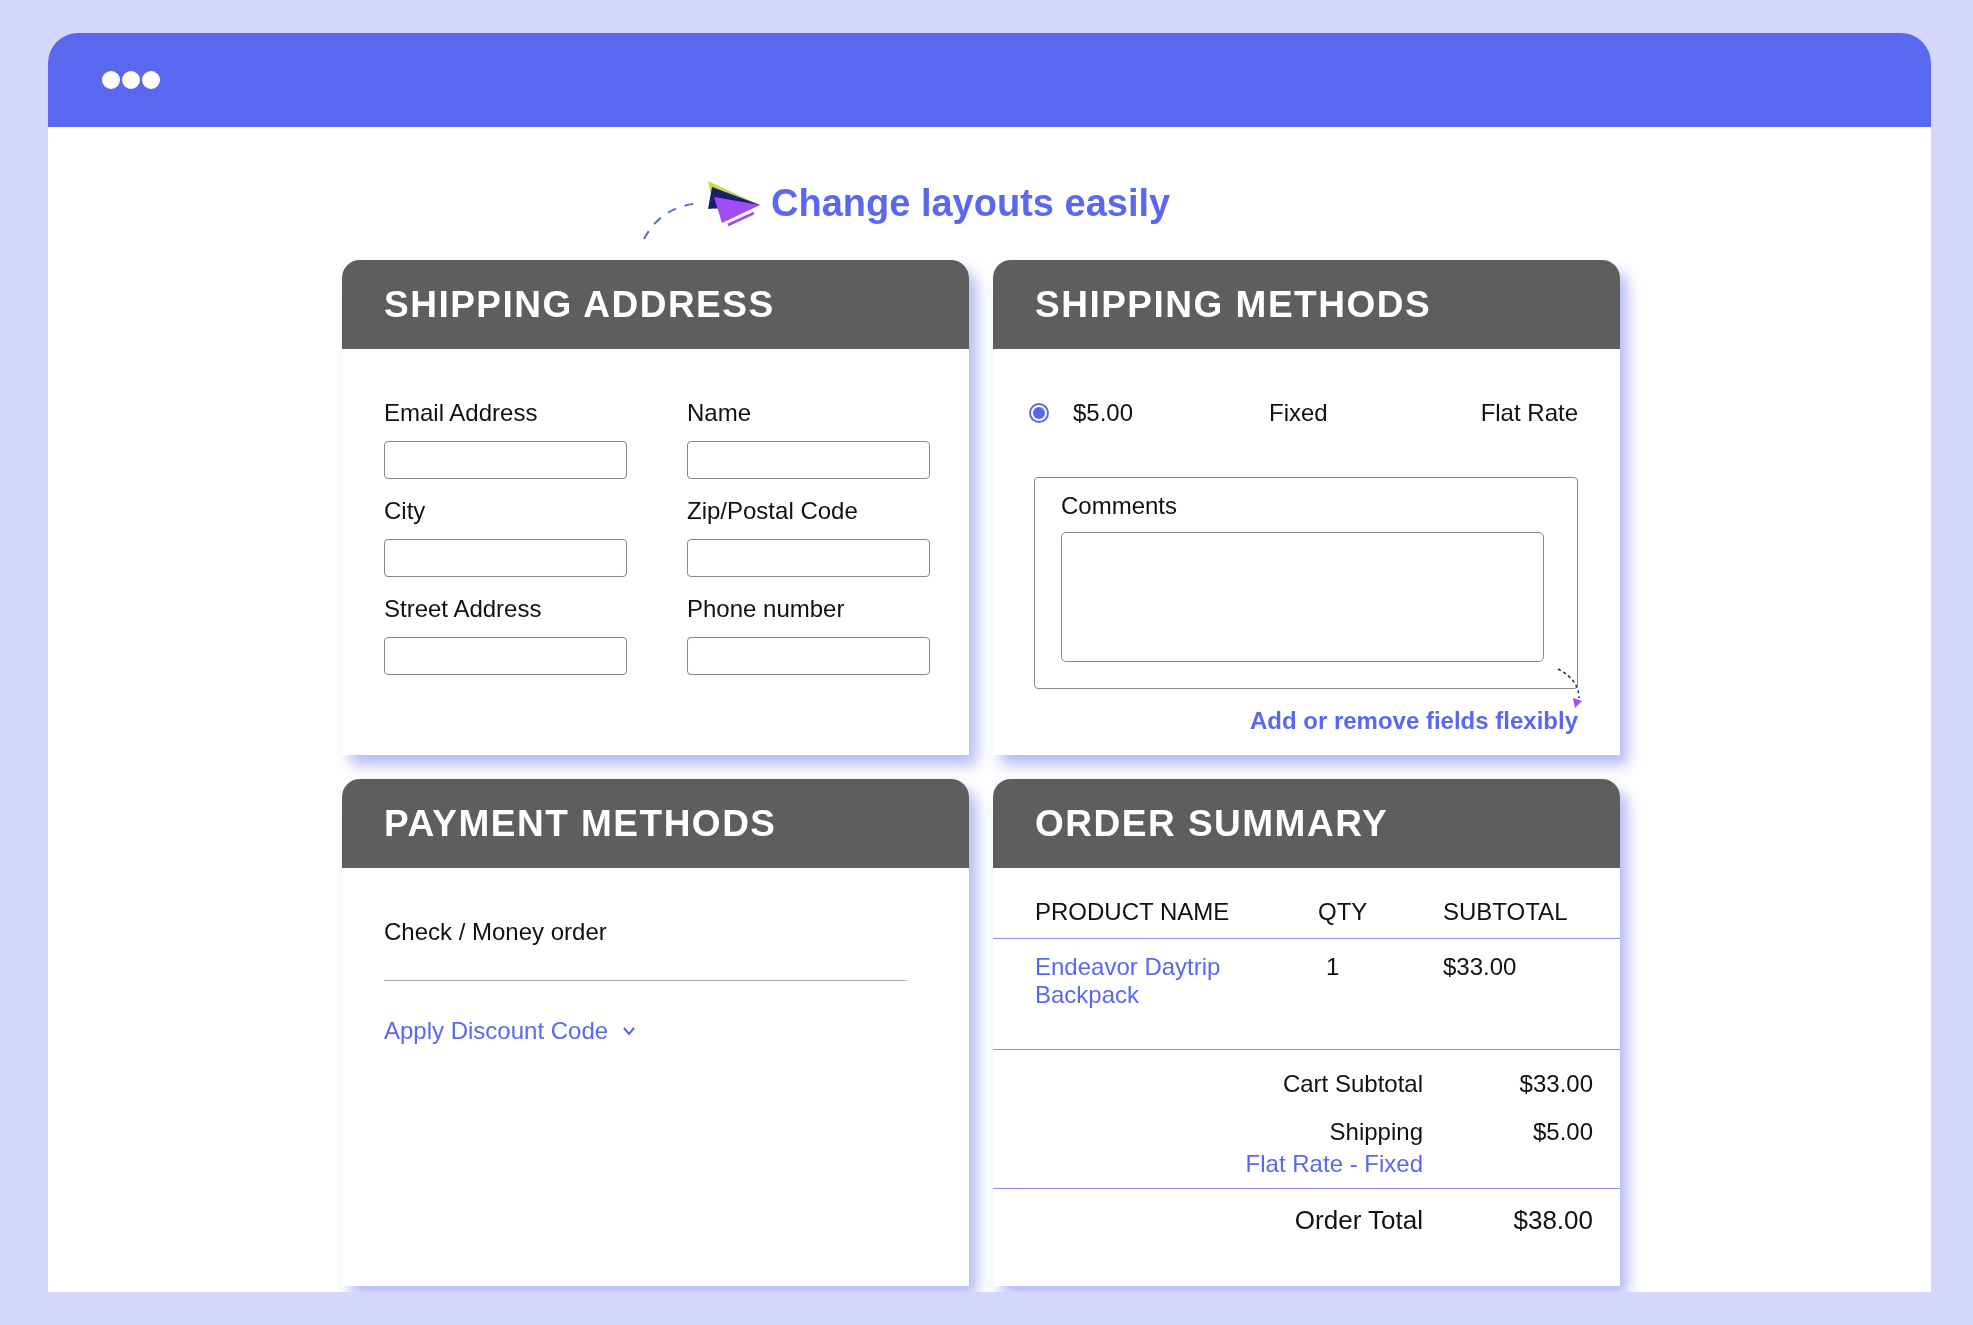 This screenshot has width=1973, height=1325. What do you see at coordinates (1505, 912) in the screenshot?
I see `column-header: SUBTOTAL` at bounding box center [1505, 912].